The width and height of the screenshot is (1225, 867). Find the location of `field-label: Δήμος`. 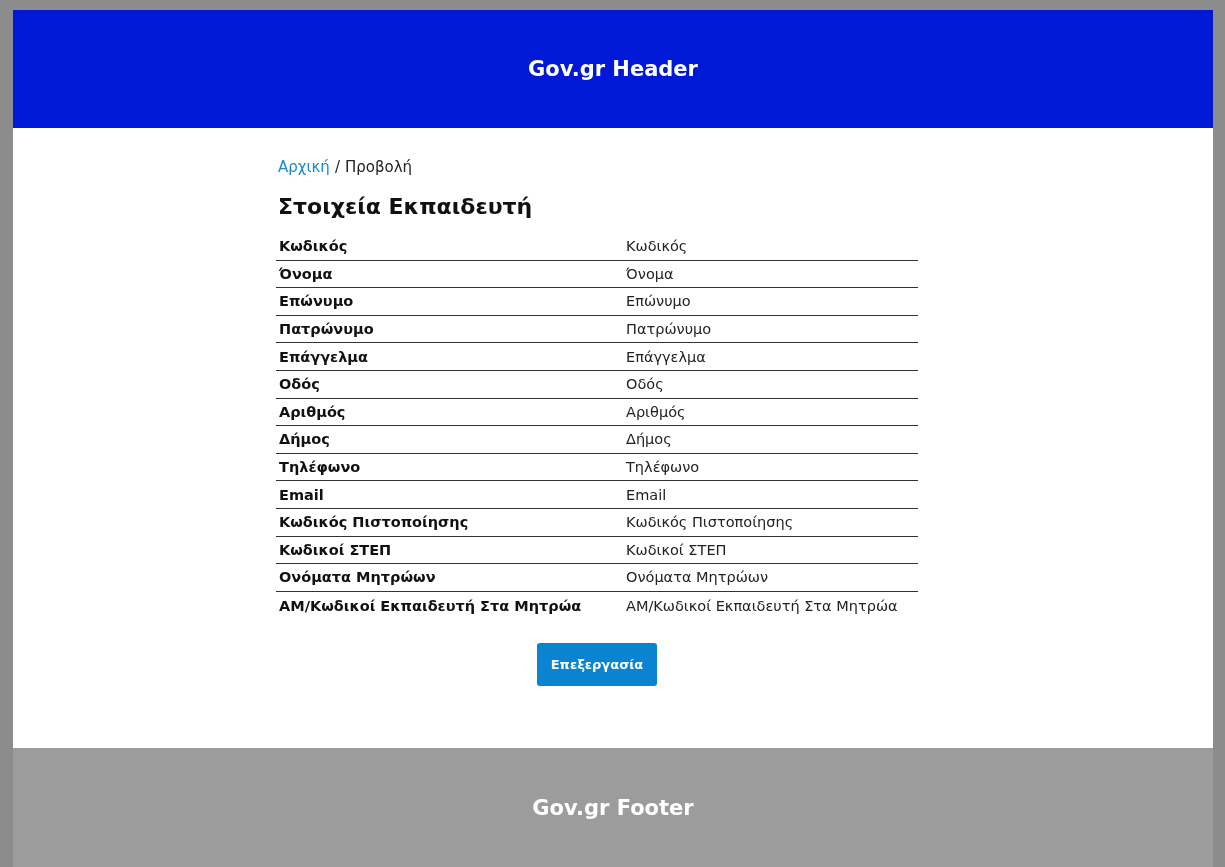

field-label: Δήμος is located at coordinates (304, 439).